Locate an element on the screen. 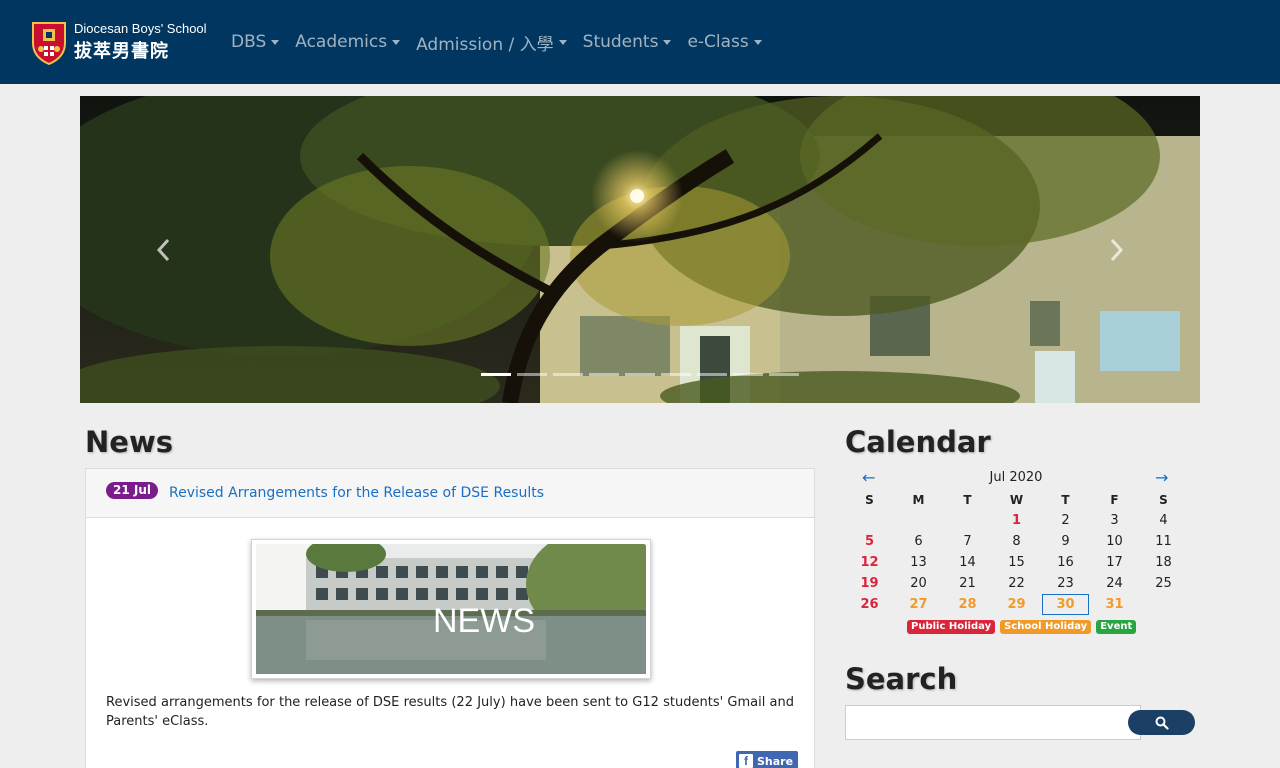  calendar-day: 8 is located at coordinates (1016, 541).